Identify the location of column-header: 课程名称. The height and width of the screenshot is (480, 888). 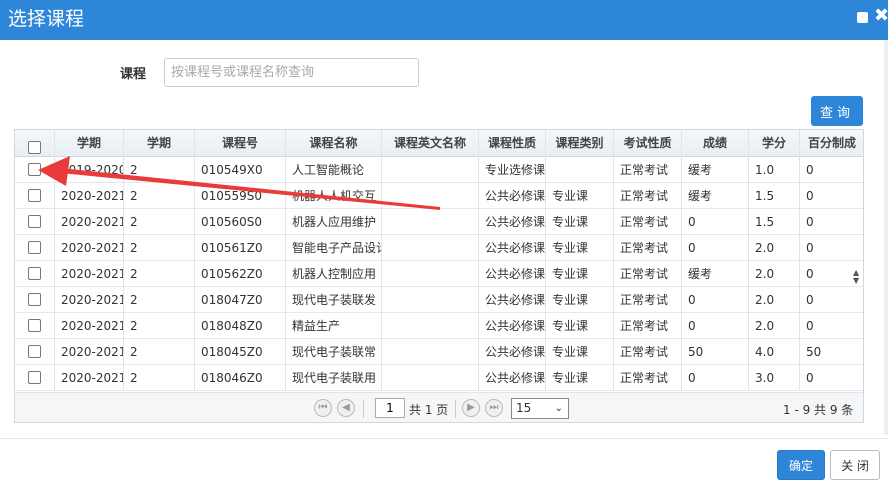
(334, 143).